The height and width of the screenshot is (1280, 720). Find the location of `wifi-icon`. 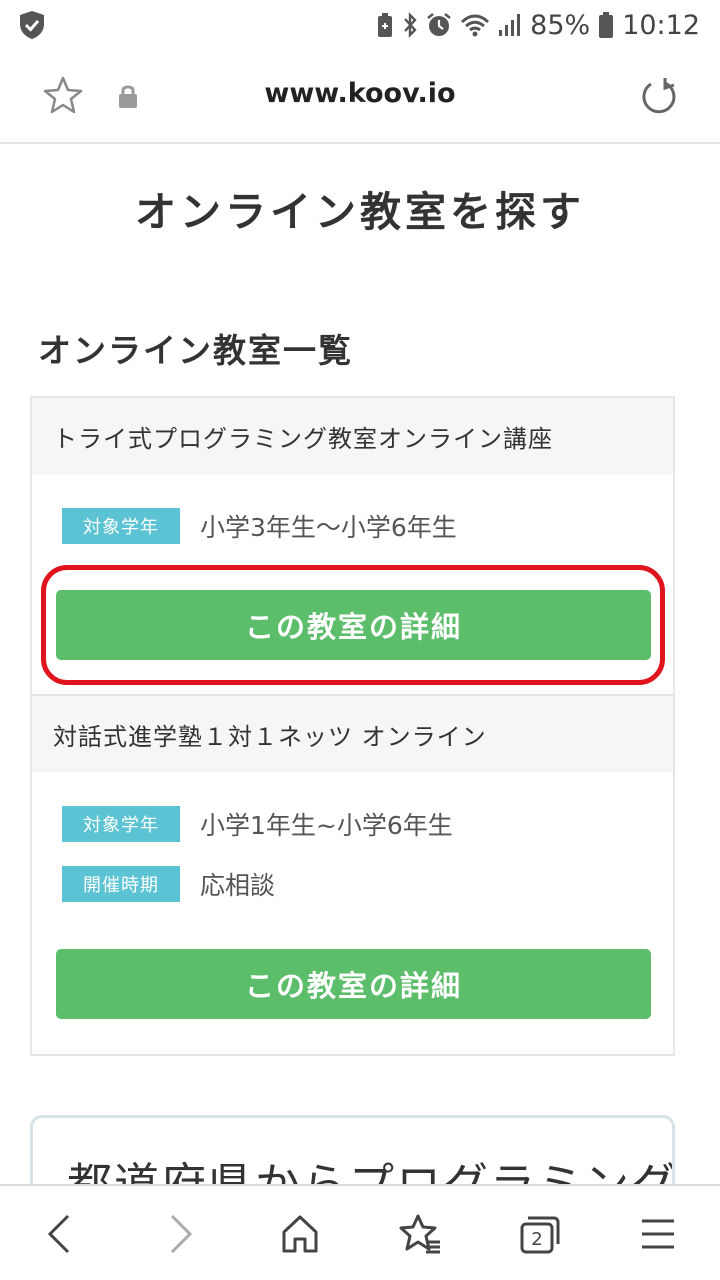

wifi-icon is located at coordinates (475, 25).